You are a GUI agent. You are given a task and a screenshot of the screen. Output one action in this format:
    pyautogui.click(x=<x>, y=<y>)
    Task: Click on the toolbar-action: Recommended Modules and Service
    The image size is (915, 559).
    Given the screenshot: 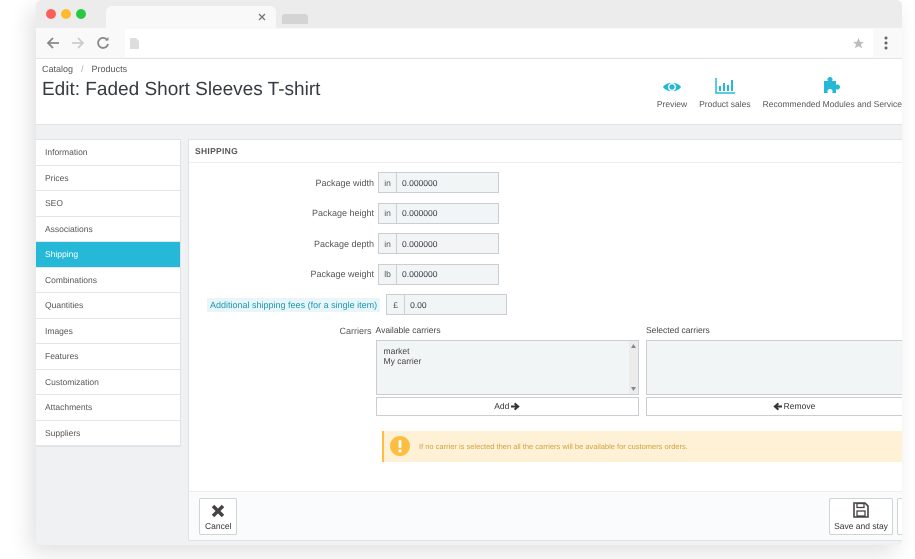 What is the action you would take?
    pyautogui.click(x=832, y=91)
    